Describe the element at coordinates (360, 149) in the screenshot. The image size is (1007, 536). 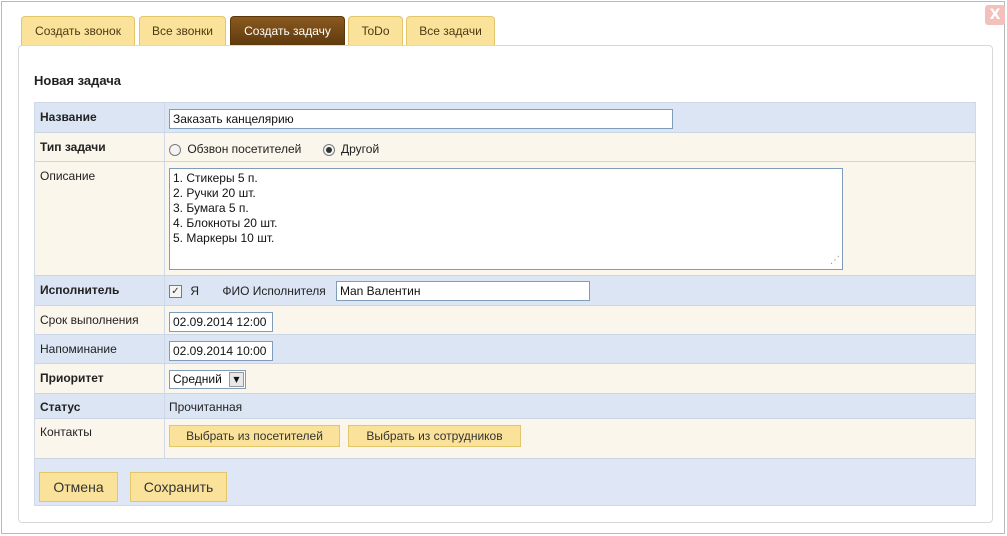
I see `radio-other-label: Другой` at that location.